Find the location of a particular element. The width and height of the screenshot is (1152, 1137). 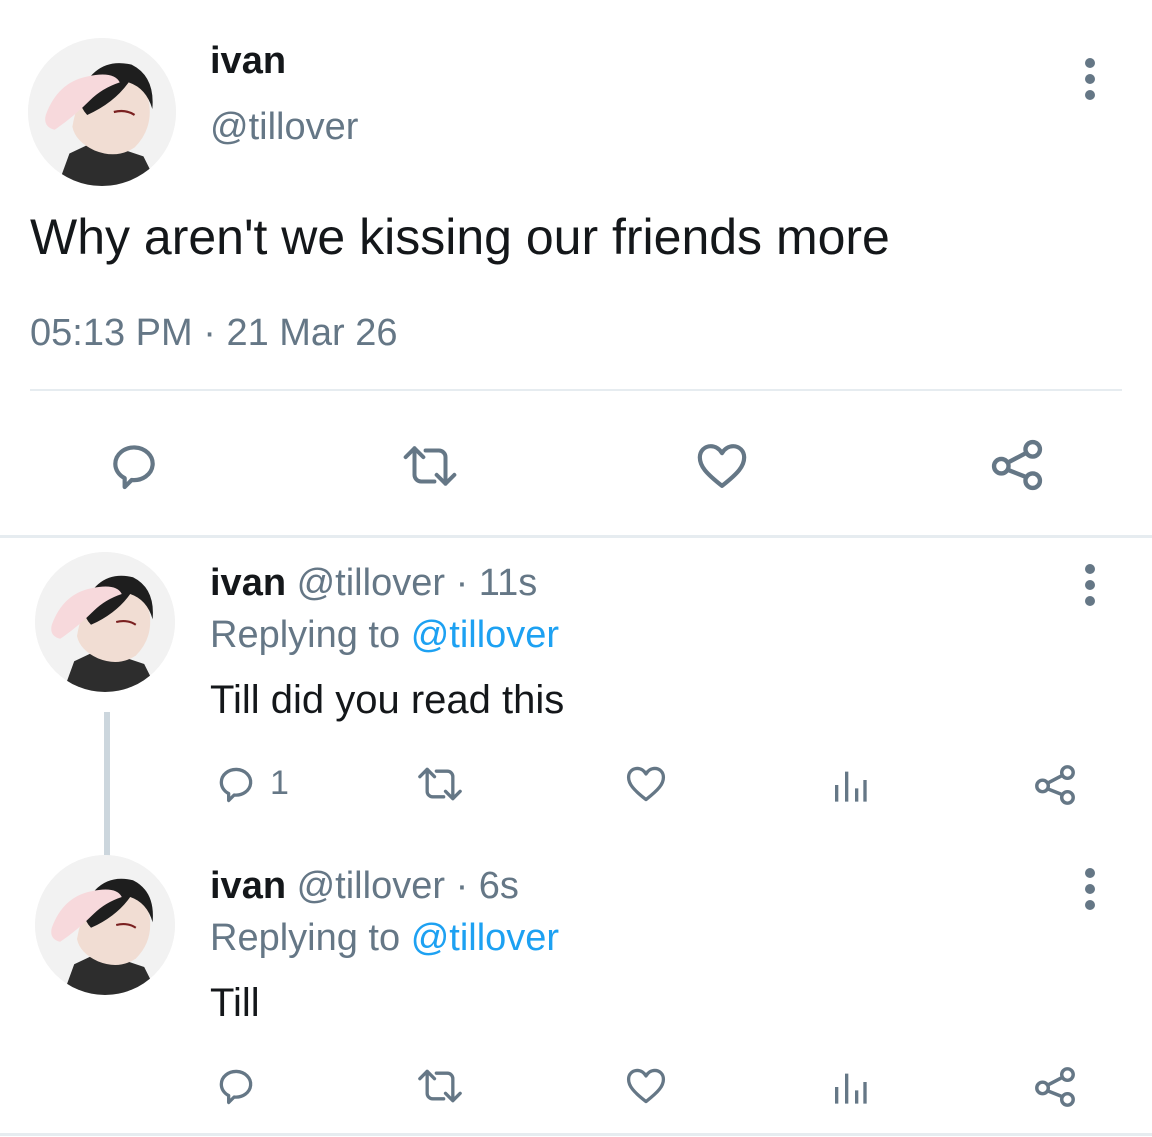

tweet-text: Till did you read this is located at coordinates (387, 700).